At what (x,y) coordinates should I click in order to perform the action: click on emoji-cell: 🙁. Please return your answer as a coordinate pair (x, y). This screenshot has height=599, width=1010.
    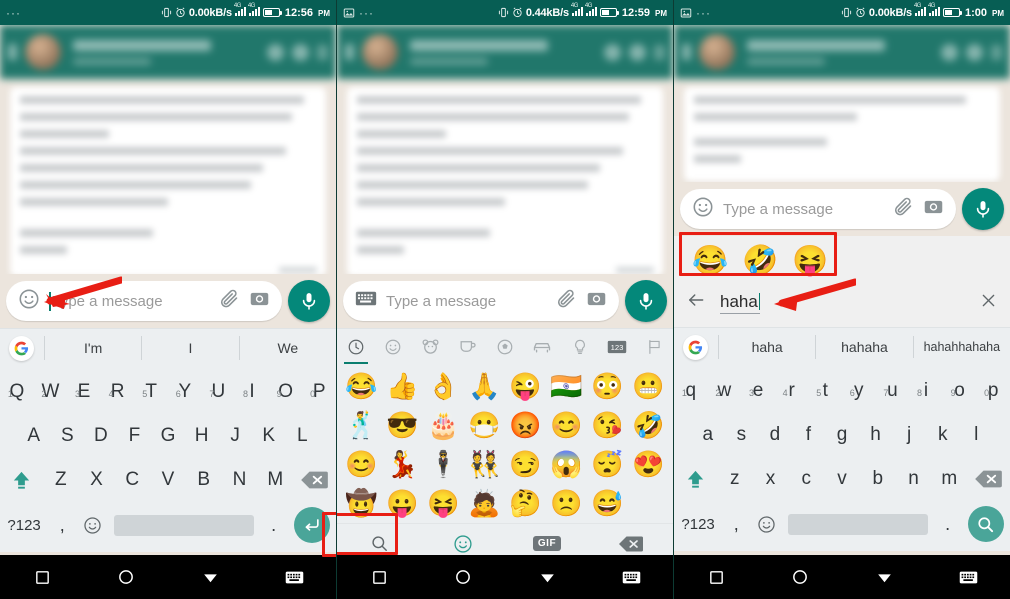
    Looking at the image, I should click on (566, 503).